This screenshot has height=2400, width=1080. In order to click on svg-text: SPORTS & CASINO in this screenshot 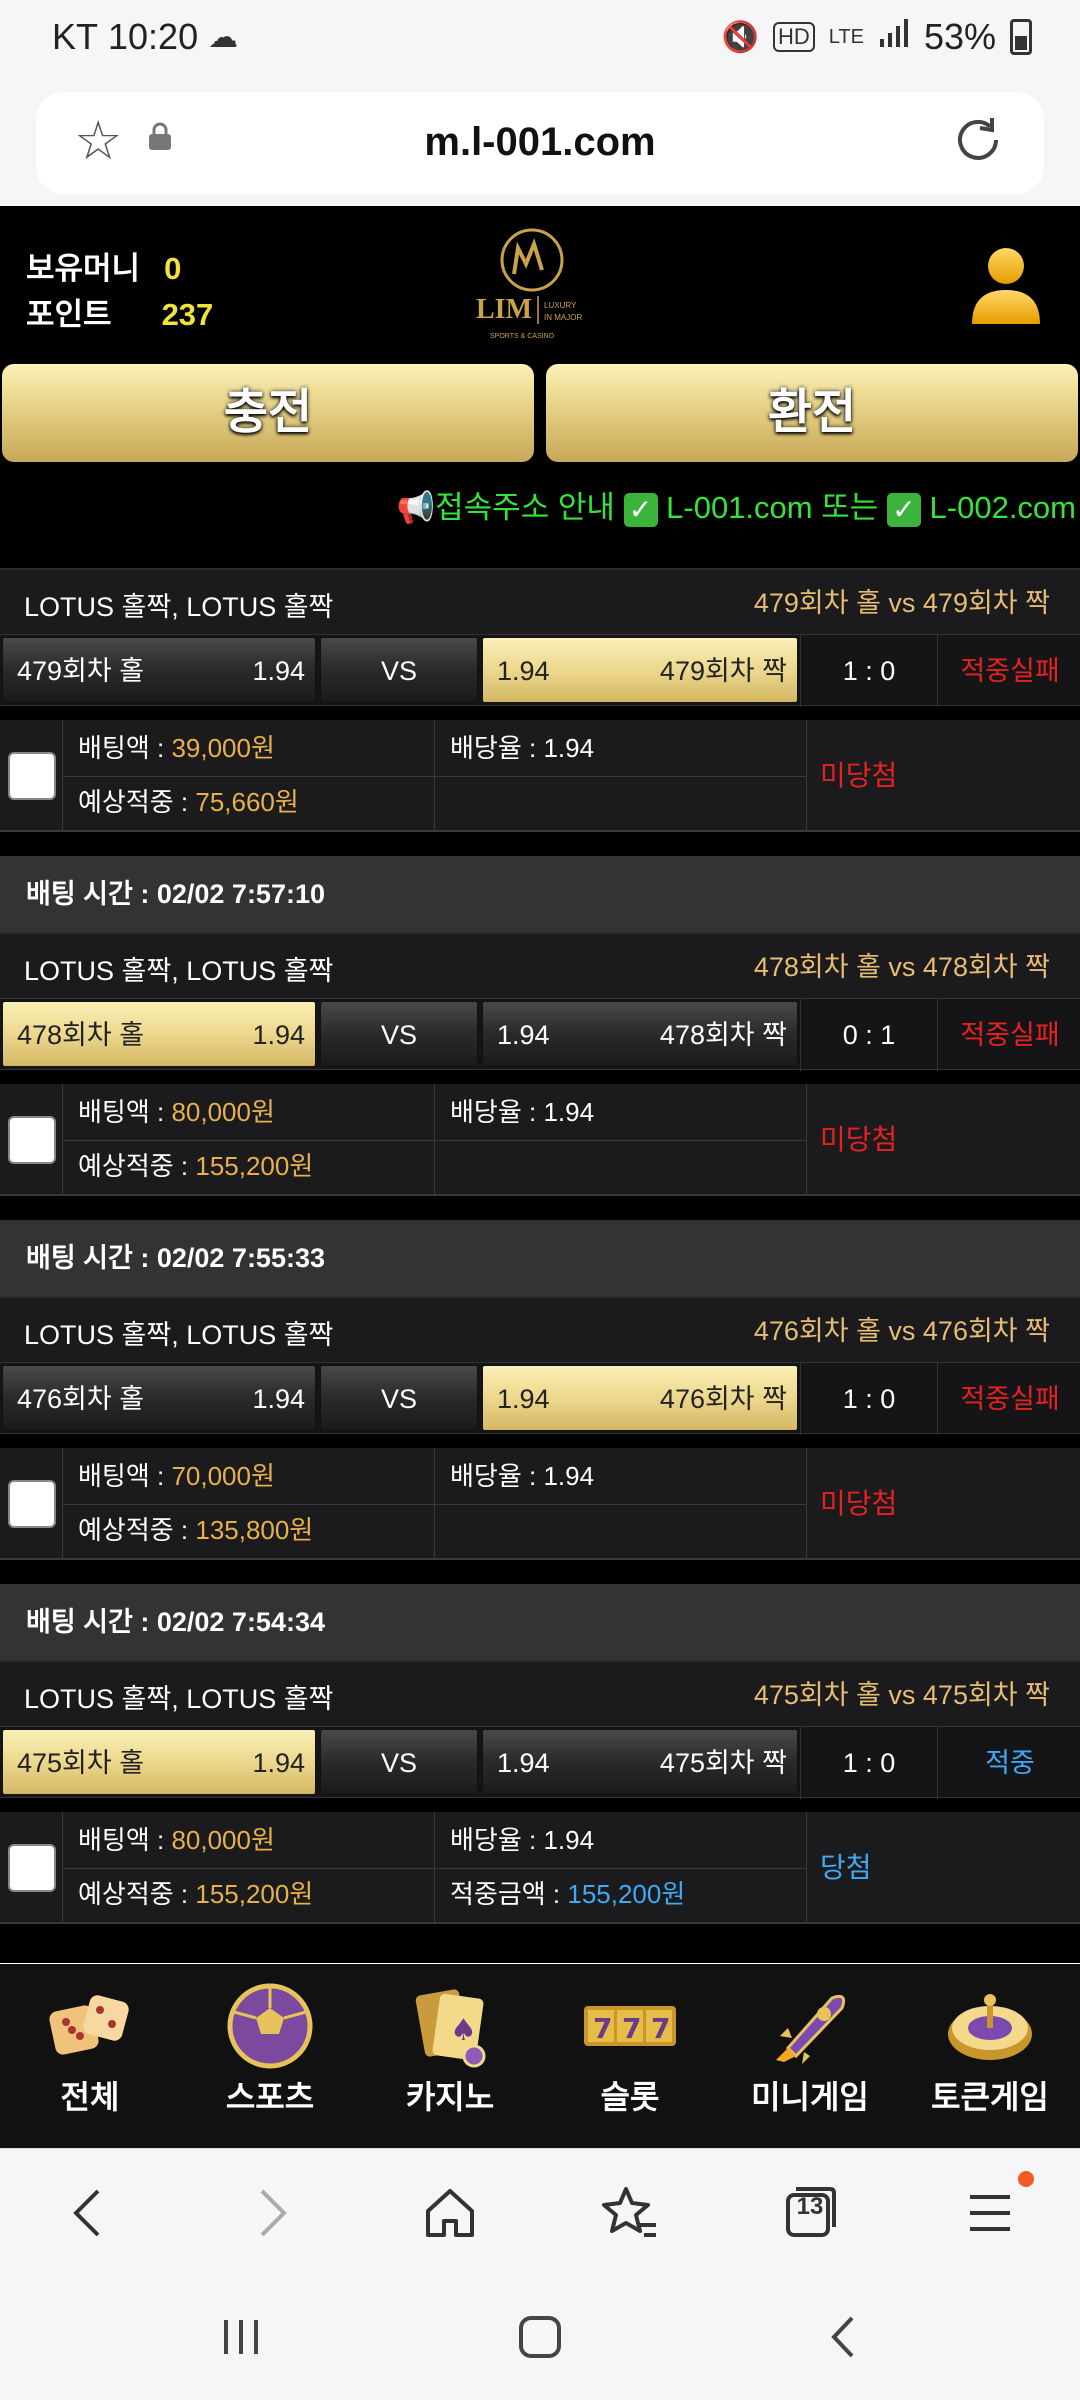, I will do `click(522, 336)`.